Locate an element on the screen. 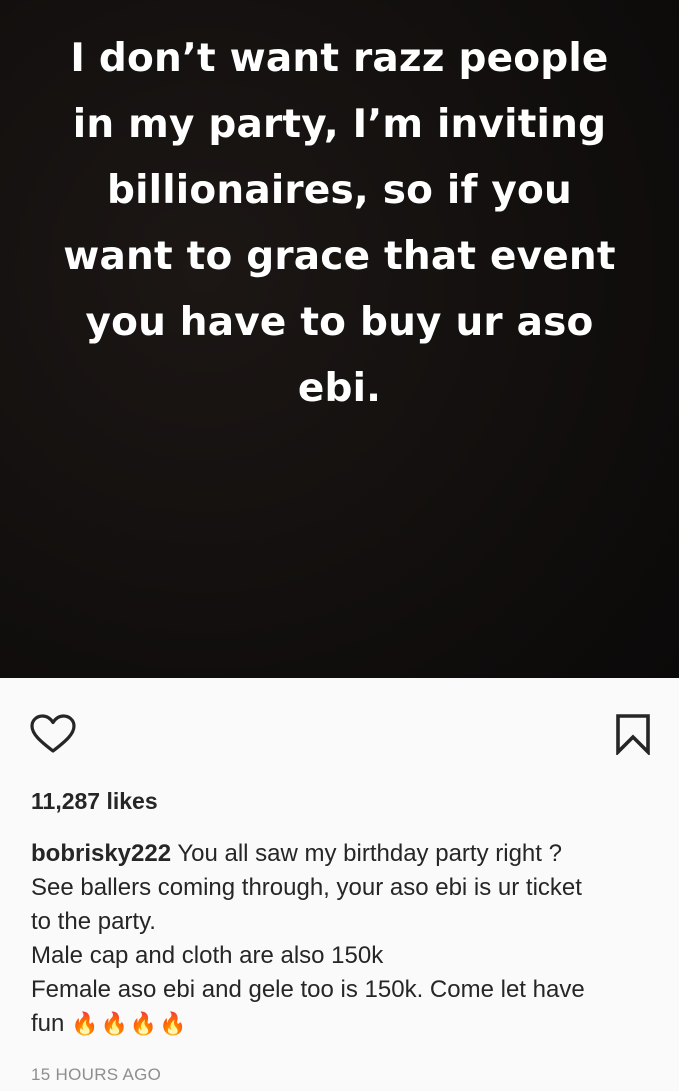 This screenshot has height=1091, width=679. post-timestamp: 15 HOURS AGO is located at coordinates (96, 1074).